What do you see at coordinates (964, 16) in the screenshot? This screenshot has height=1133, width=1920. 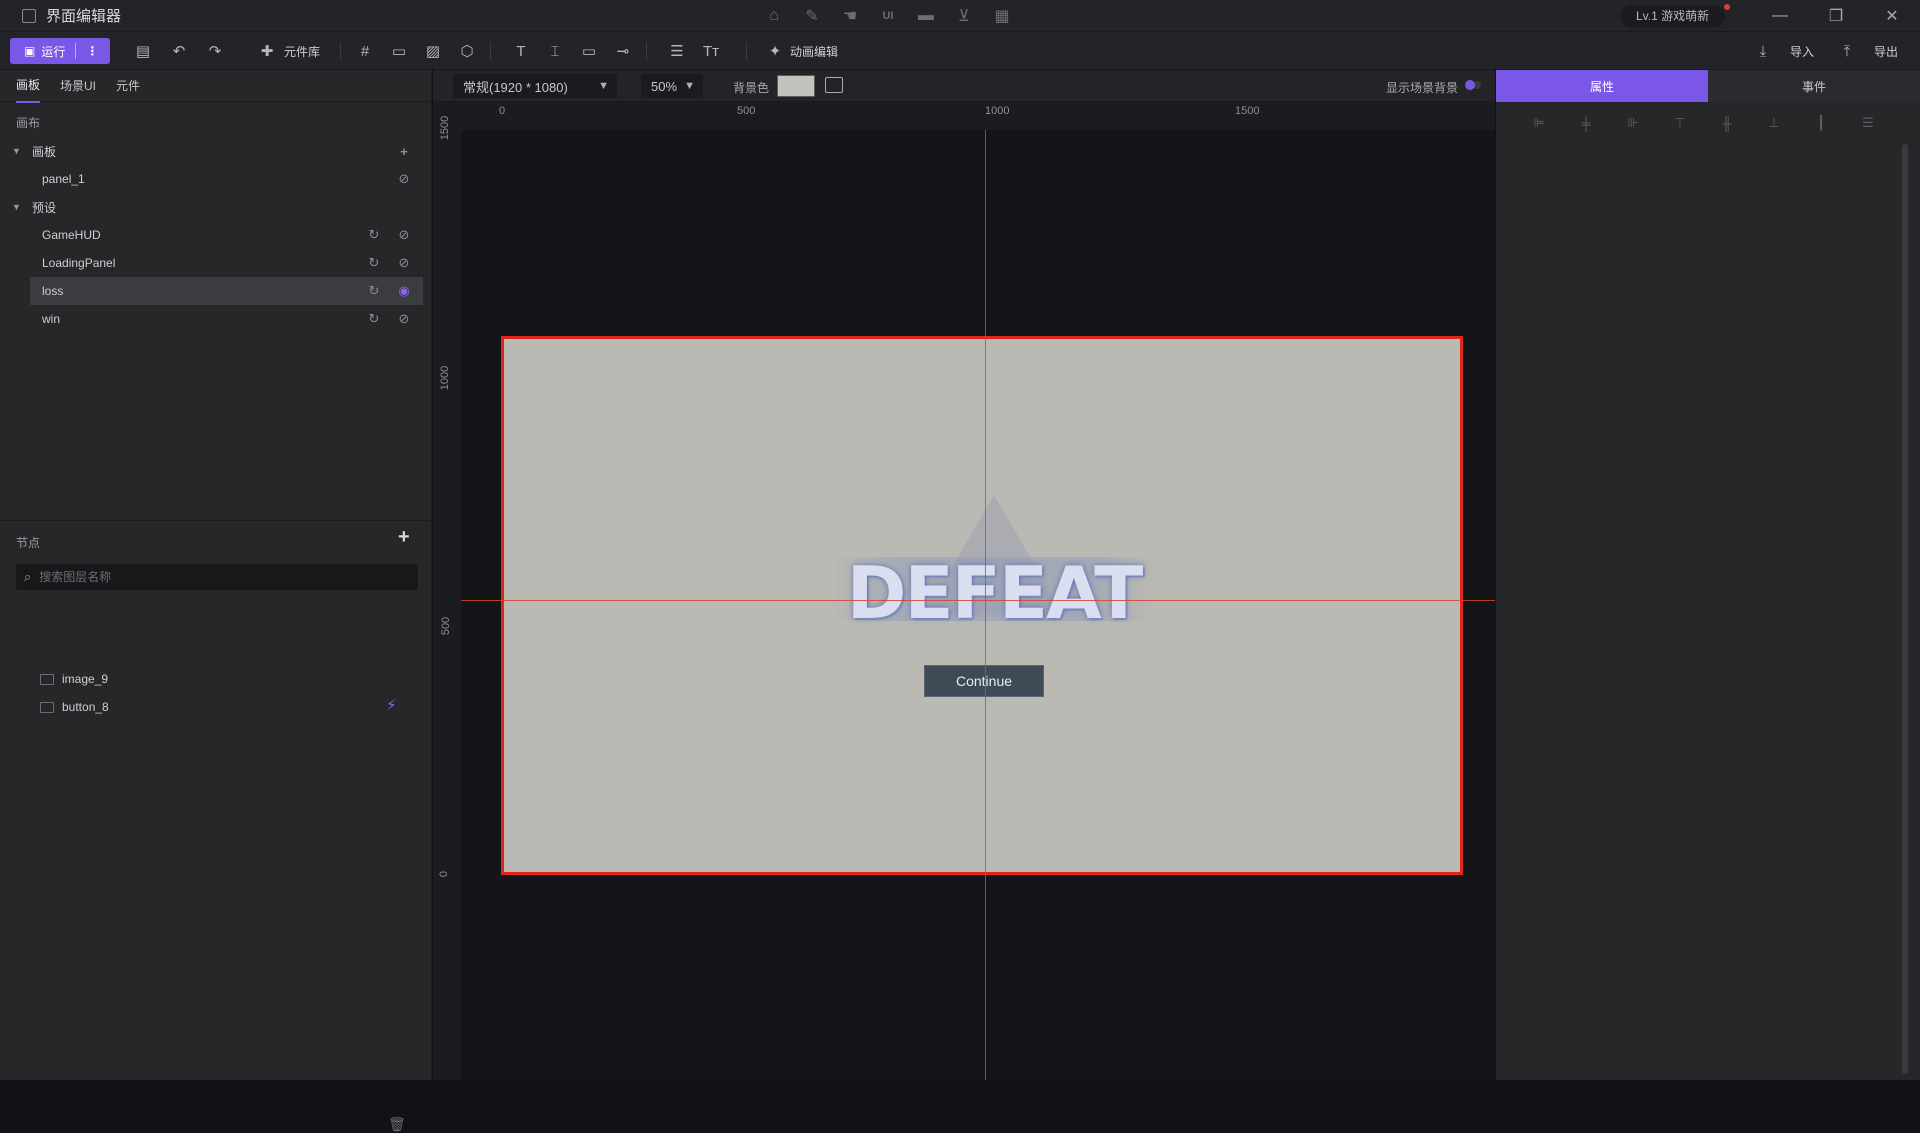 I see `cart-icon: ⊻` at bounding box center [964, 16].